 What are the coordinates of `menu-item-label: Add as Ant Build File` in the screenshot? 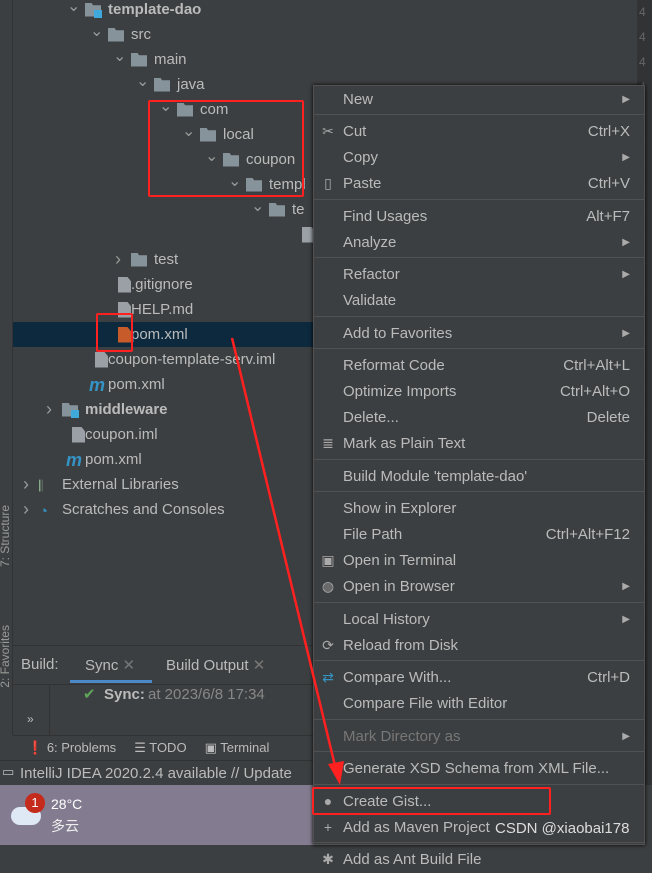 It's located at (412, 859).